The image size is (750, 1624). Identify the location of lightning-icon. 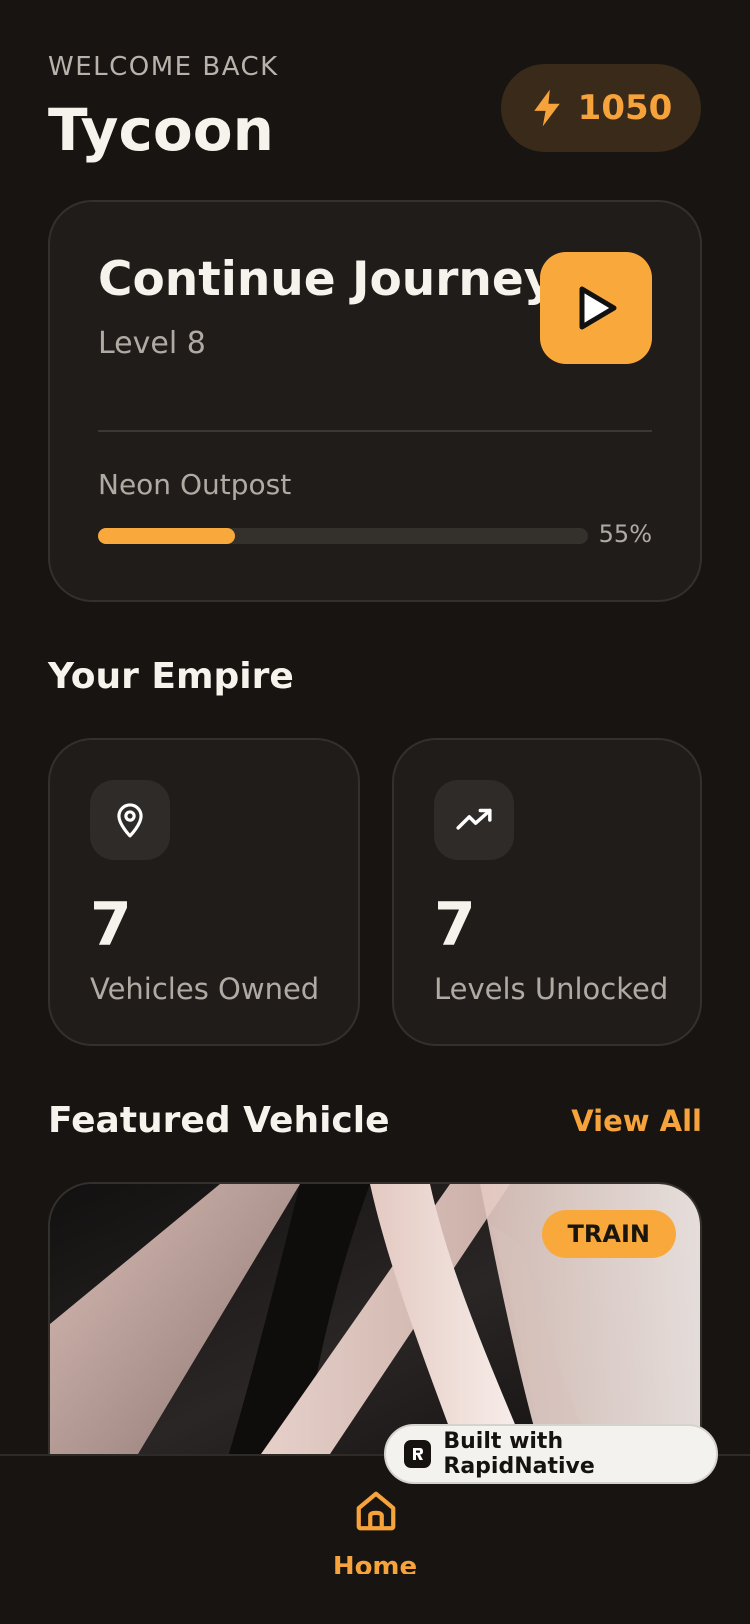
(546, 108).